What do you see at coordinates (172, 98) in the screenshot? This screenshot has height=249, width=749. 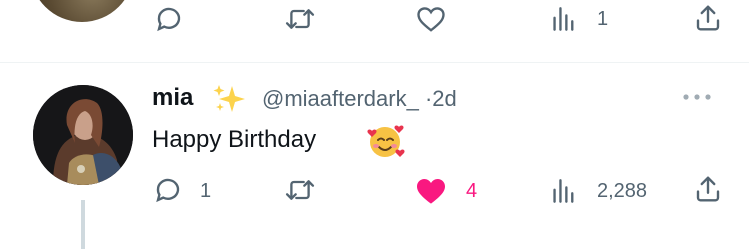 I see `display-name: mia` at bounding box center [172, 98].